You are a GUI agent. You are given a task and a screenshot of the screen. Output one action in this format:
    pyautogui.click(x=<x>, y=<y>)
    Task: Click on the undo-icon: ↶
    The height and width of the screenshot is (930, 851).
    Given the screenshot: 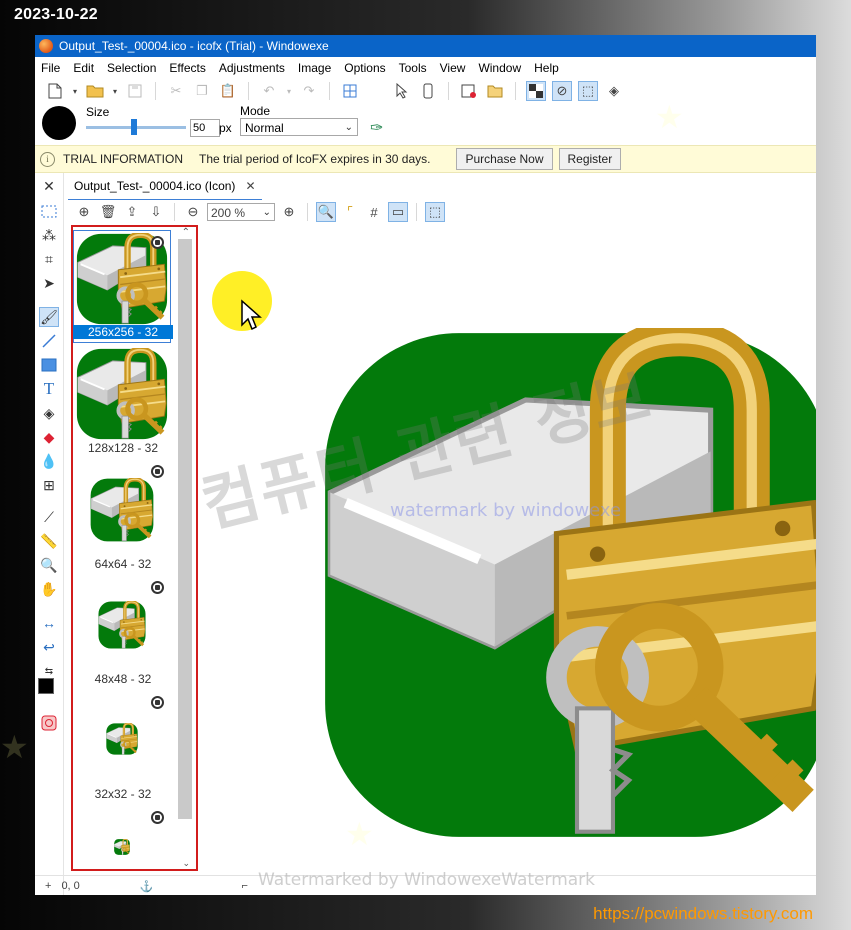 What is the action you would take?
    pyautogui.click(x=269, y=91)
    